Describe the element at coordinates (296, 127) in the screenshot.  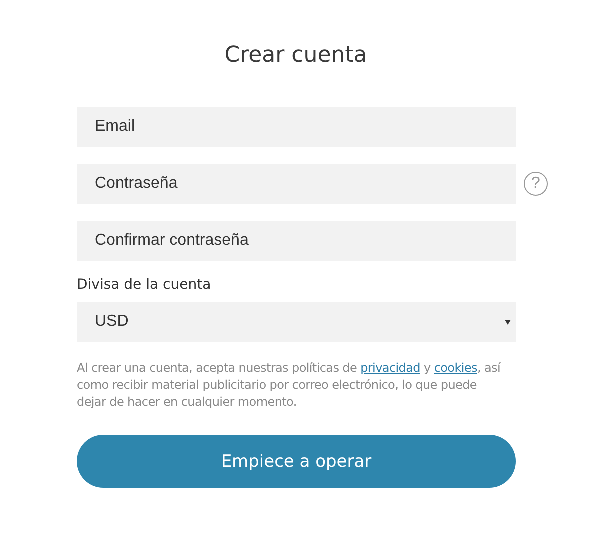
I see `input-field: Email` at that location.